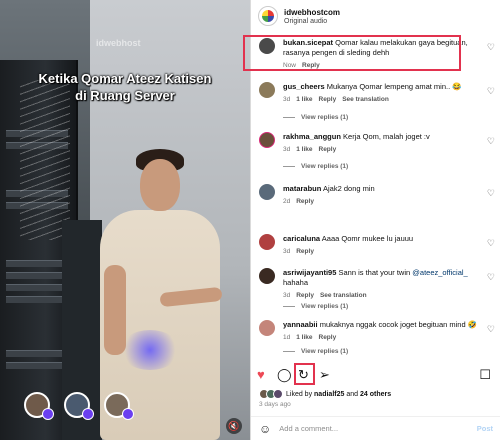 The height and width of the screenshot is (440, 500). What do you see at coordinates (304, 86) in the screenshot?
I see `commenter-name: gus_cheers` at bounding box center [304, 86].